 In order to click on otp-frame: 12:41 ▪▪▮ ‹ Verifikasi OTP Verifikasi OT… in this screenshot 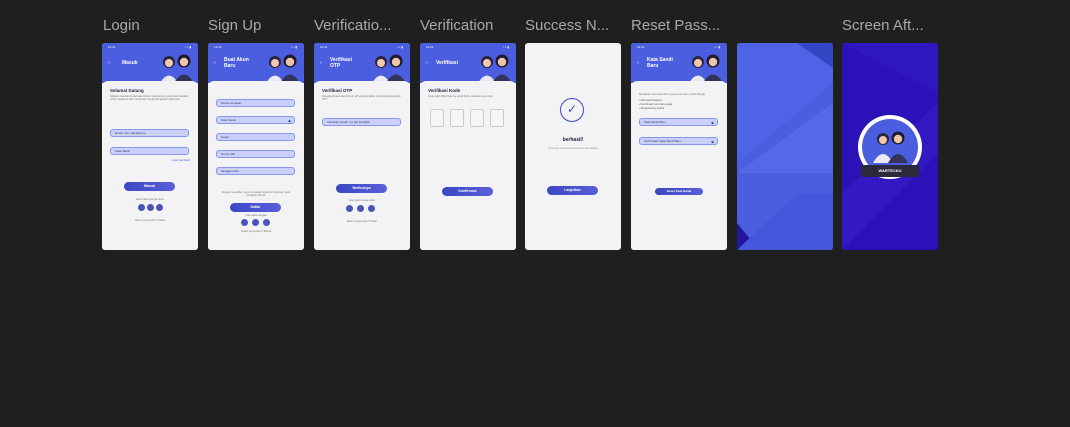, I will do `click(362, 146)`.